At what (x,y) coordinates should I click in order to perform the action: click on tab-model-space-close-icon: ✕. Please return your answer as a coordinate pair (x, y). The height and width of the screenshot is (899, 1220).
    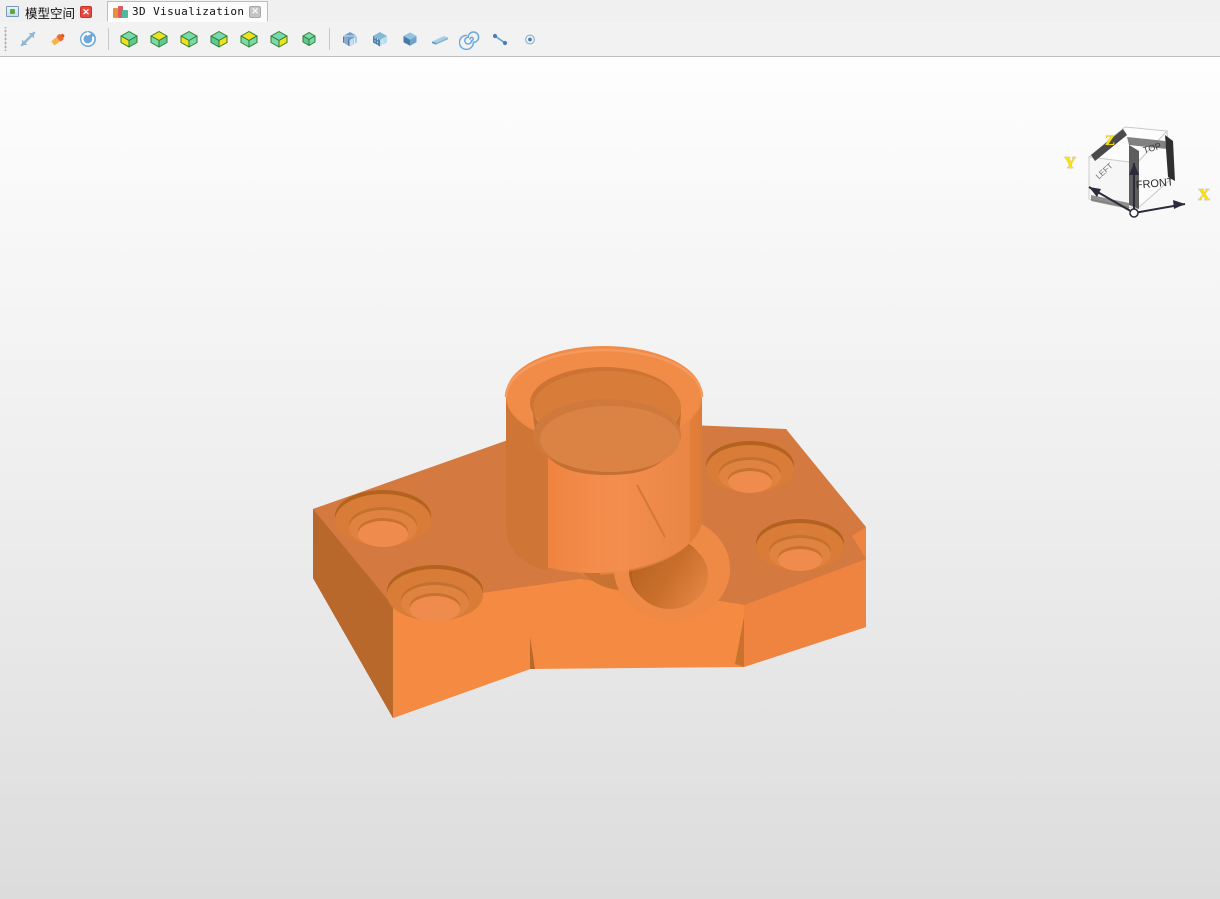
    Looking at the image, I should click on (86, 12).